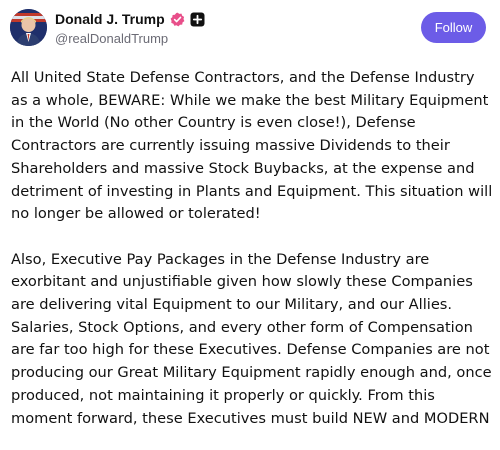  I want to click on avatar-image, so click(28, 27).